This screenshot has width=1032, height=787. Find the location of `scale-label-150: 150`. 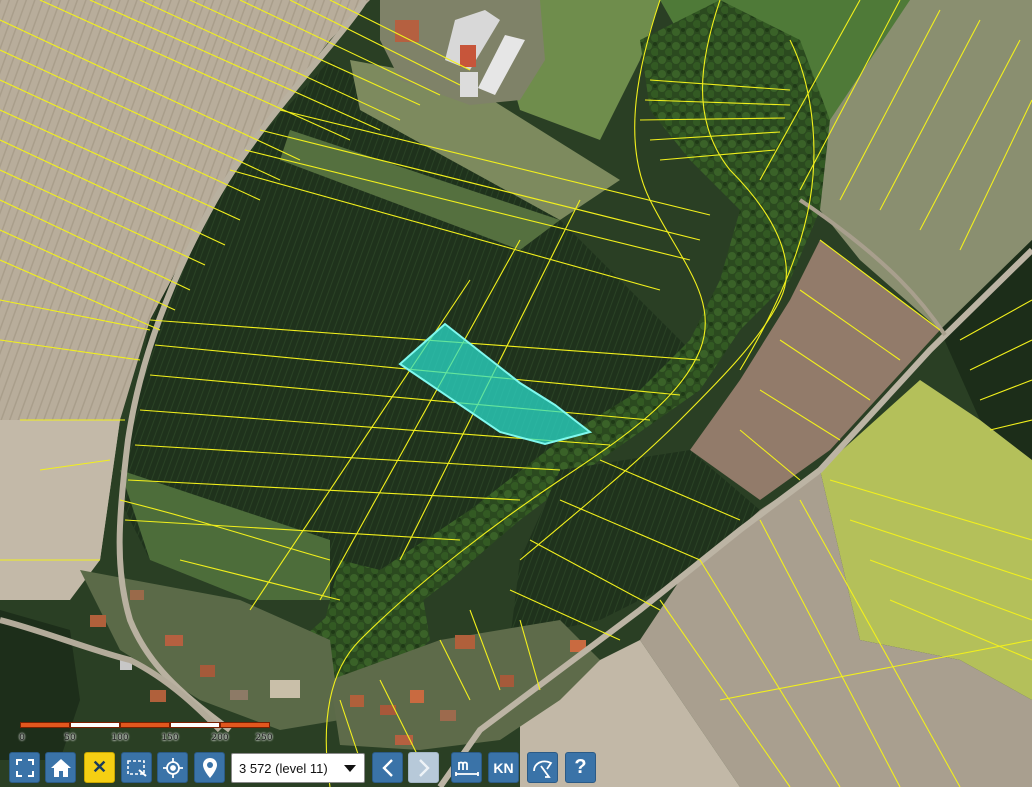

scale-label-150: 150 is located at coordinates (170, 738).